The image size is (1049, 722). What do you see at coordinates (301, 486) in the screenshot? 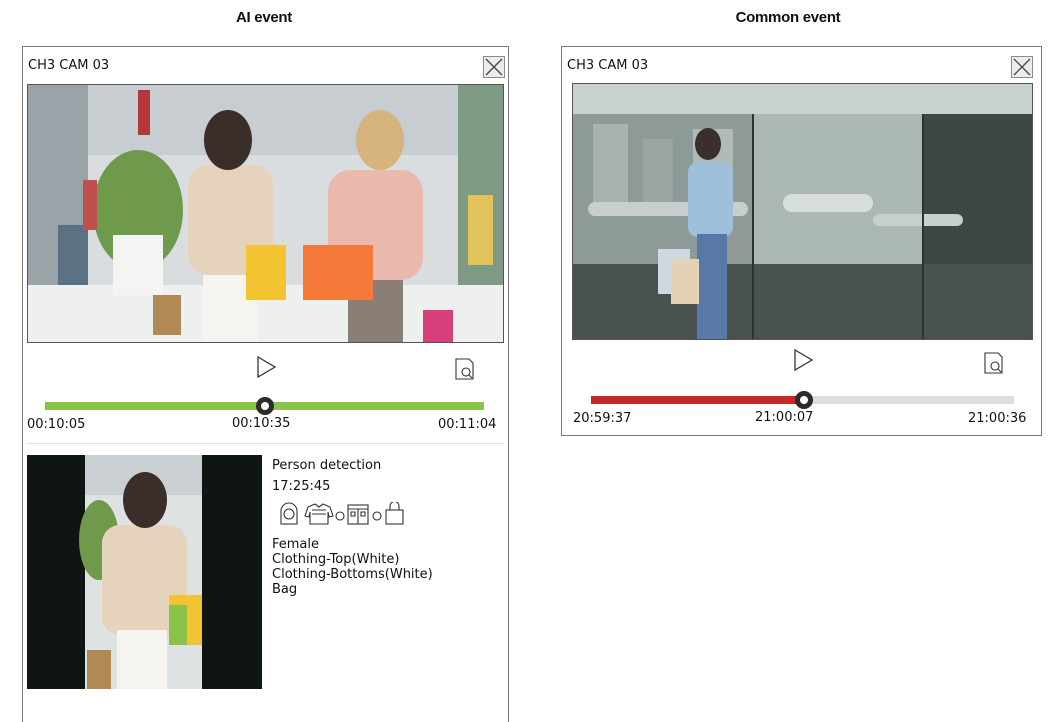
I see `event-time: 17:25:45` at bounding box center [301, 486].